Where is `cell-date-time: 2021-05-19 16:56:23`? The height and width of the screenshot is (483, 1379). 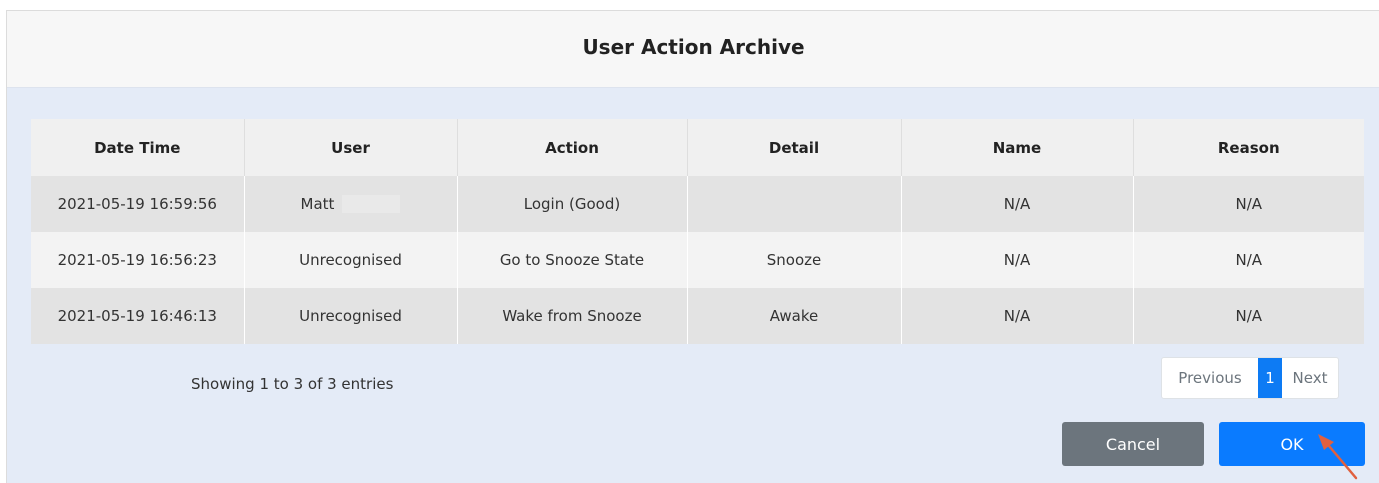
cell-date-time: 2021-05-19 16:56:23 is located at coordinates (138, 260).